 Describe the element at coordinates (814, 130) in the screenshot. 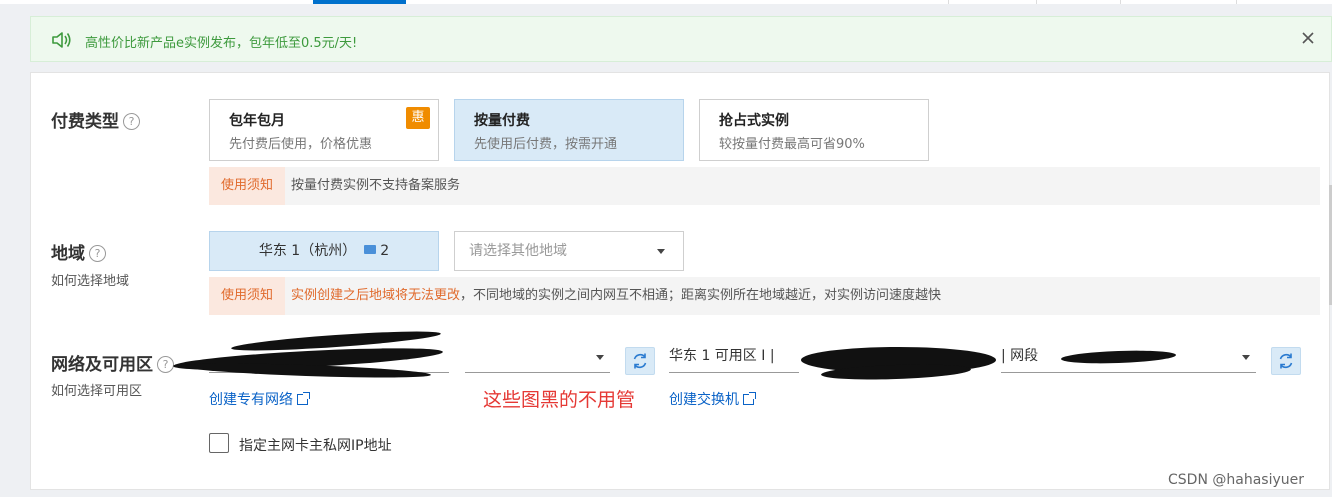

I see `payment-option-preemptible: 抢占式实例 较按量付费最高可省90%` at that location.